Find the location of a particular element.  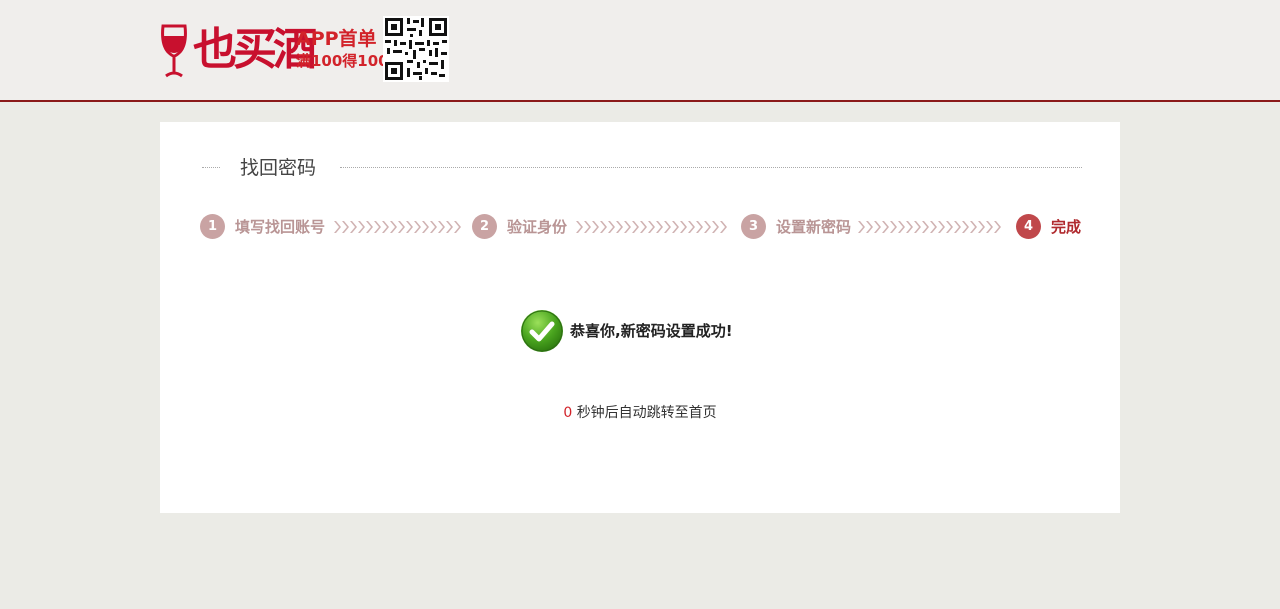

step-number: 3 is located at coordinates (753, 226).